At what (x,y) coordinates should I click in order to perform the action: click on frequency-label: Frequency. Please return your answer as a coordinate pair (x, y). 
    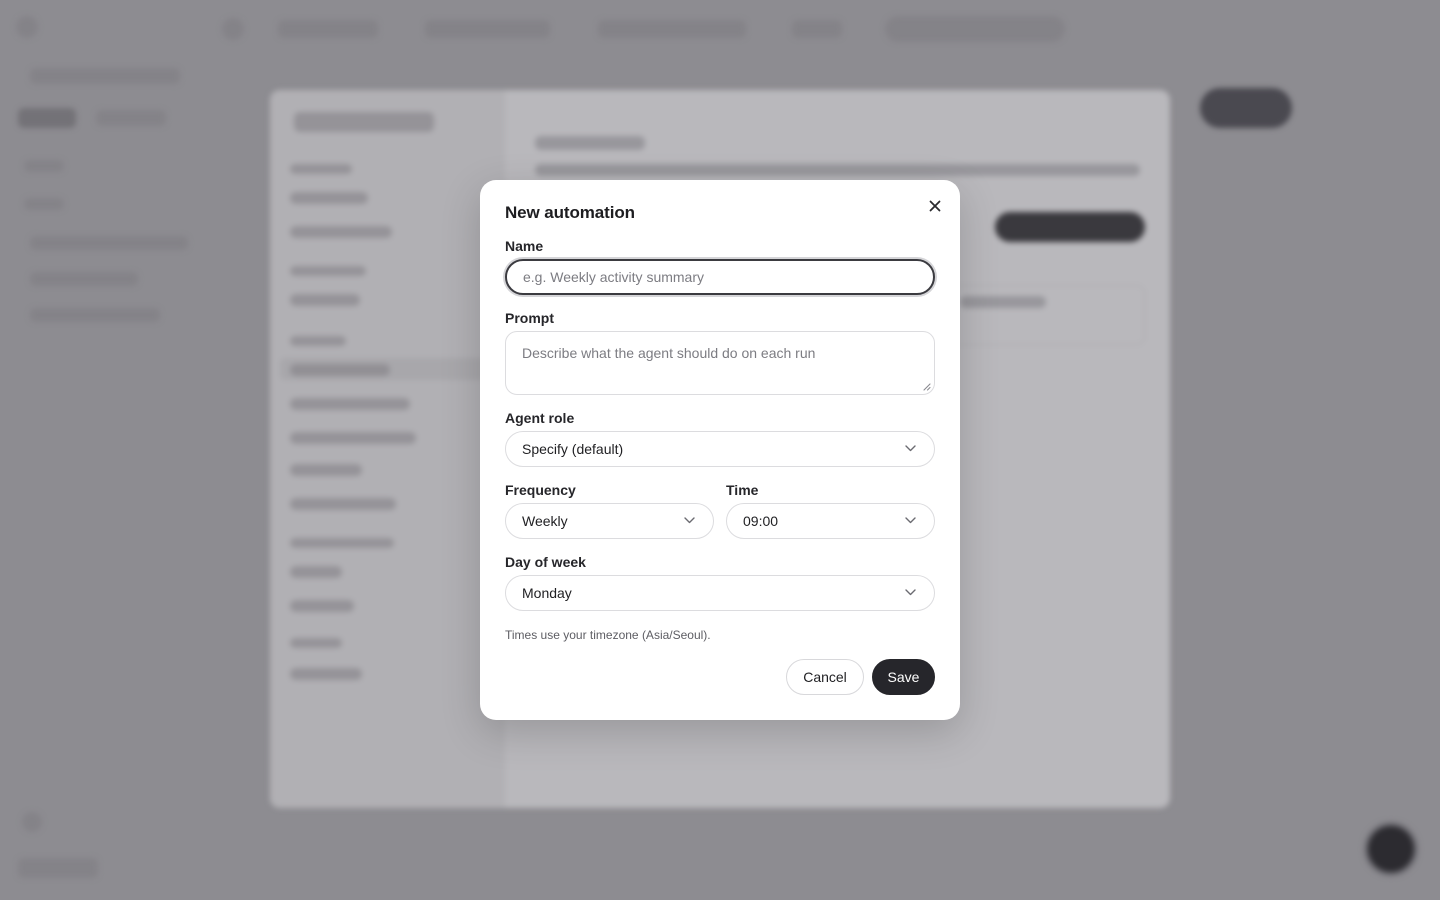
    Looking at the image, I should click on (540, 490).